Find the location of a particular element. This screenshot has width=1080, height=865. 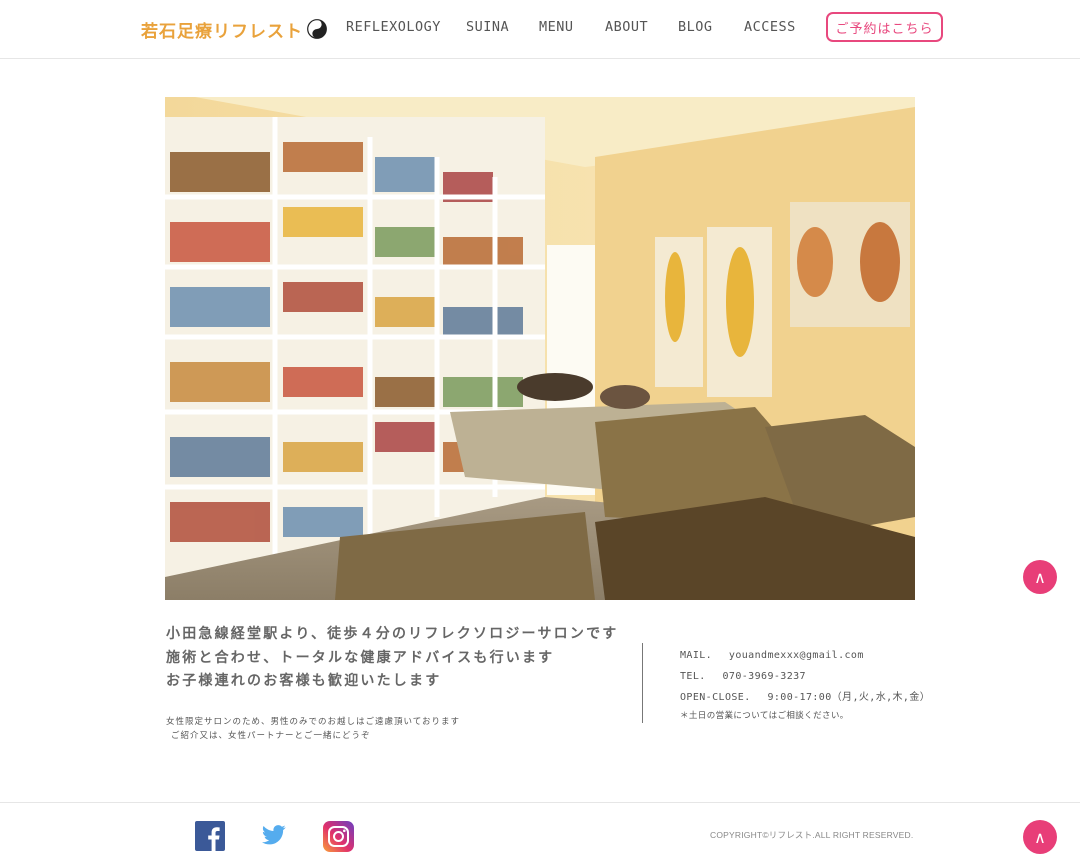

copyright: COPYRIGHT©リフレスト.ALL RIGHT RESERVED. is located at coordinates (812, 835).